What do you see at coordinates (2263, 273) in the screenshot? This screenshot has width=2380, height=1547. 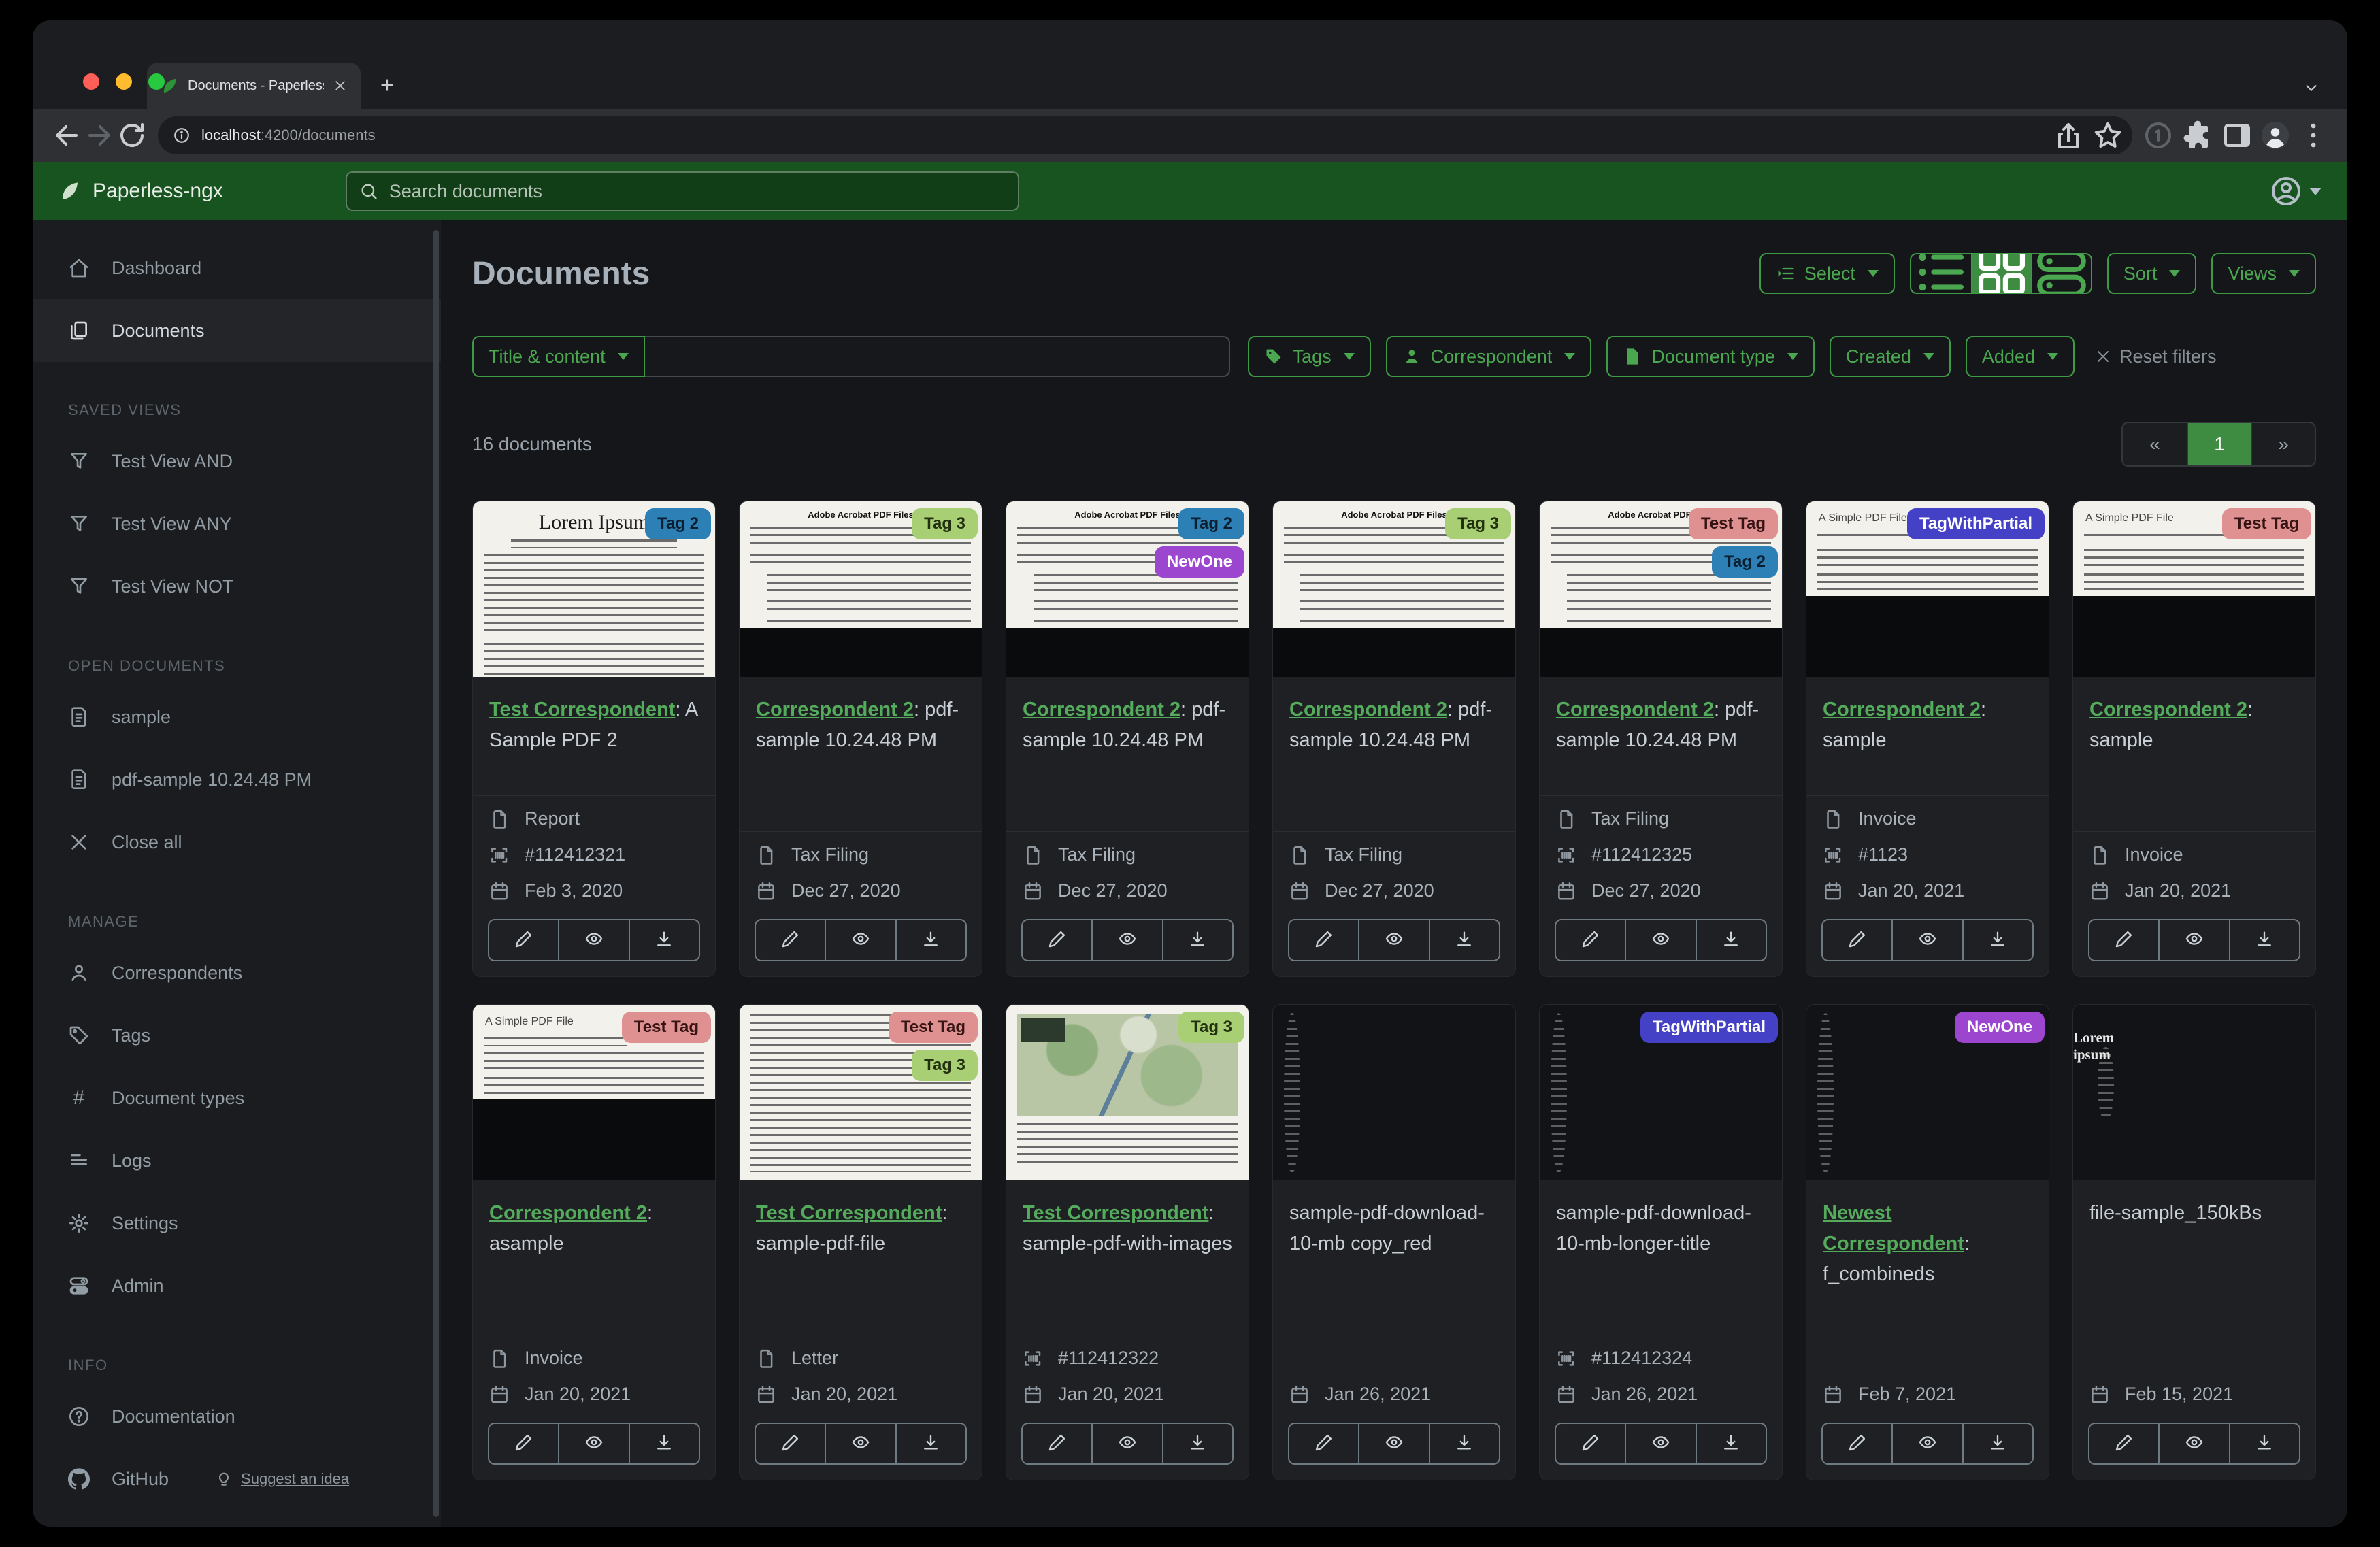 I see `views-button: Views` at bounding box center [2263, 273].